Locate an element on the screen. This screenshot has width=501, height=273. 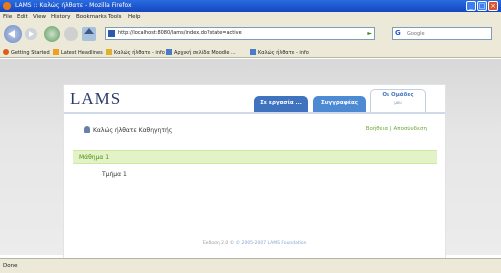
bookmark-latest-headlines: Latest Headlines is located at coordinates (78, 52).